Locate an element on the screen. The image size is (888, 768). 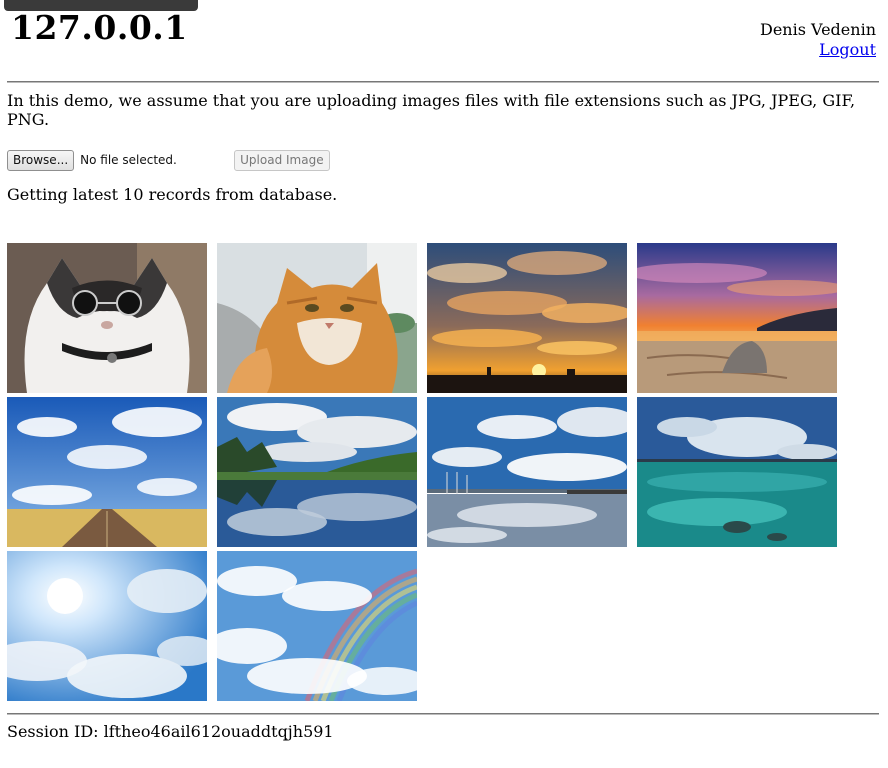
top-divider is located at coordinates (443, 82).